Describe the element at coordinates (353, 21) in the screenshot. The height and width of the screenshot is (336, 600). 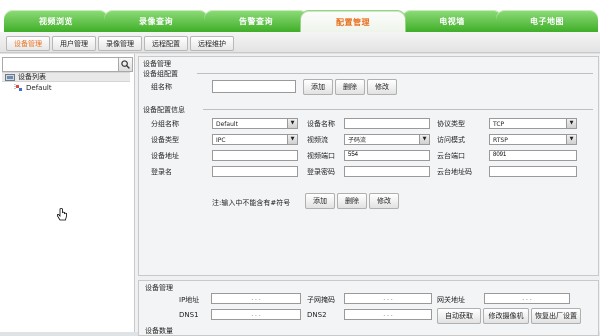
I see `tab-config-manage: 配置管理` at that location.